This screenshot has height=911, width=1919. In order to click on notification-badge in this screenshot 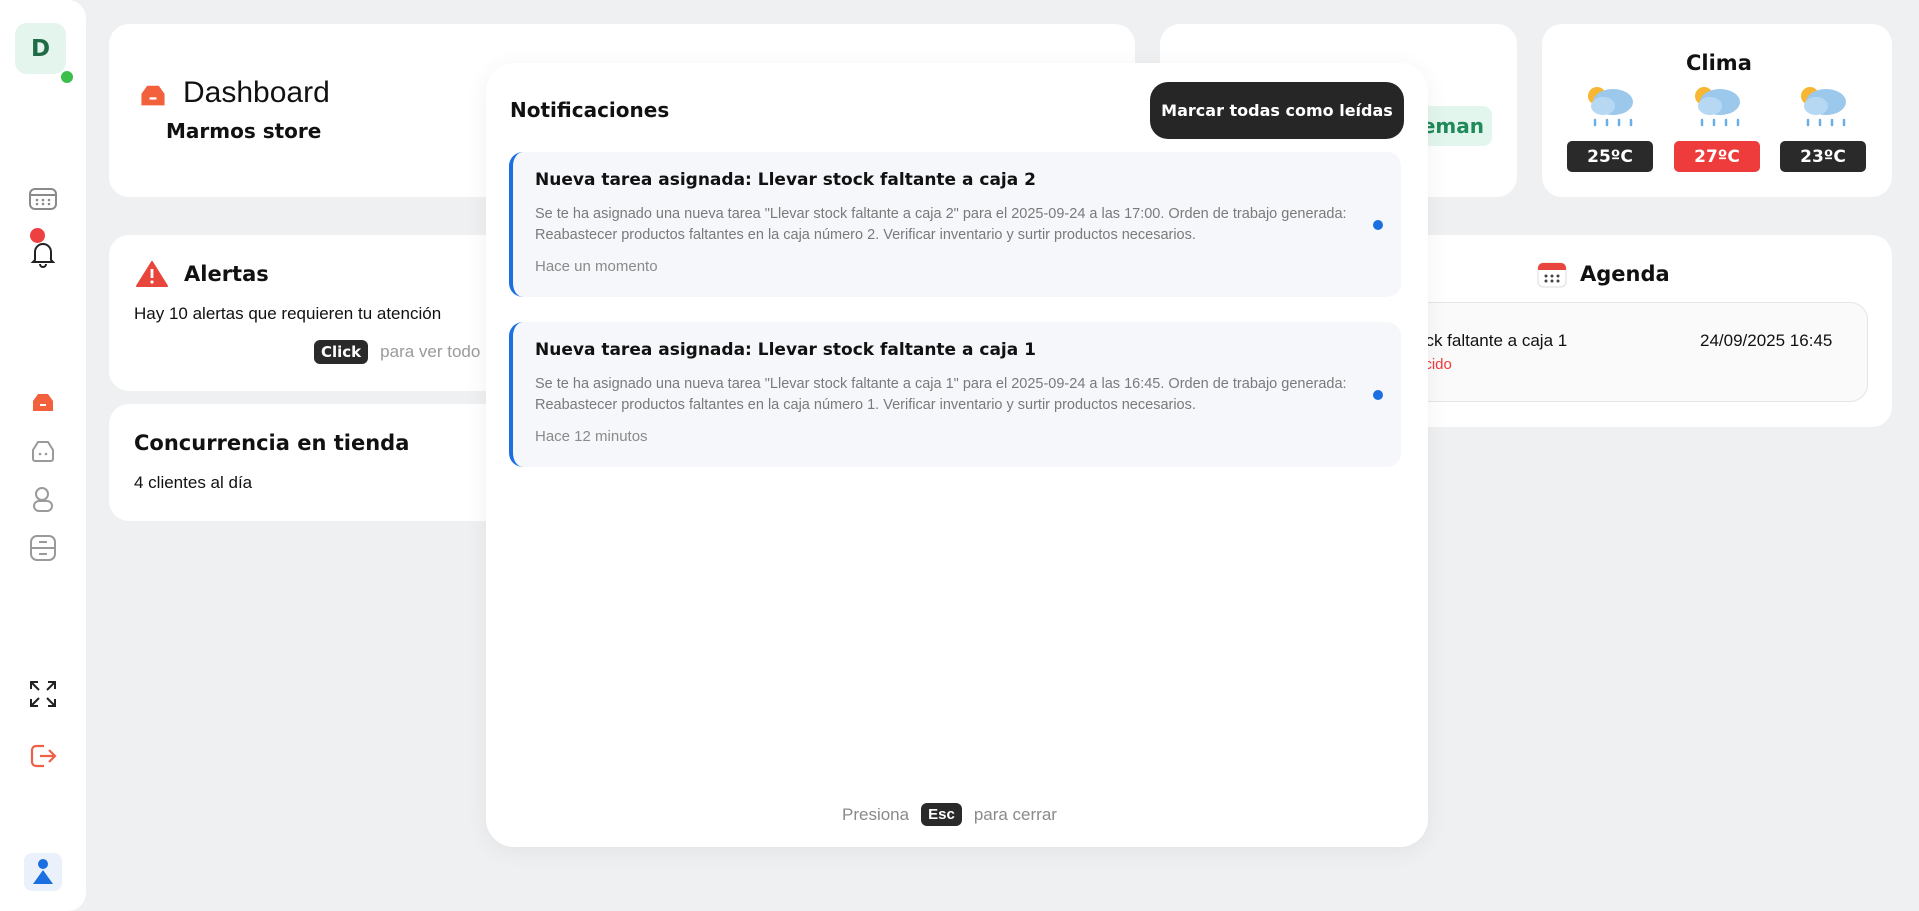, I will do `click(37, 235)`.